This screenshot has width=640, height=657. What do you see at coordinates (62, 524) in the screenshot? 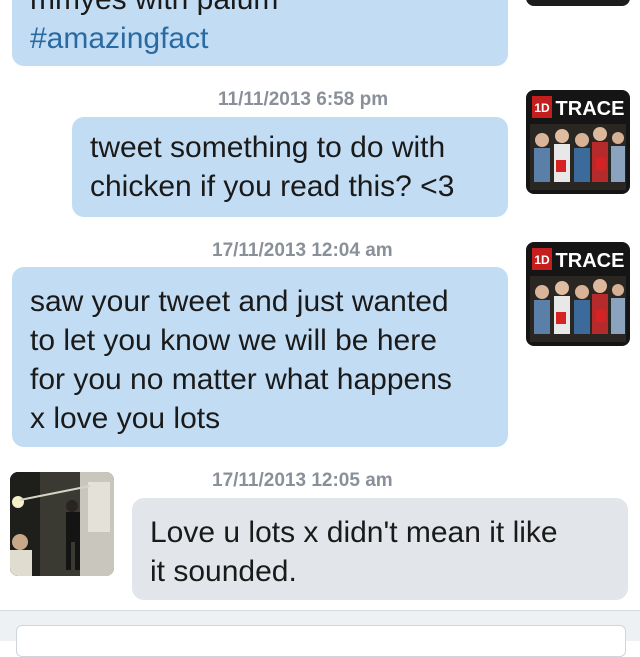
I see `photo-avatar-icon` at bounding box center [62, 524].